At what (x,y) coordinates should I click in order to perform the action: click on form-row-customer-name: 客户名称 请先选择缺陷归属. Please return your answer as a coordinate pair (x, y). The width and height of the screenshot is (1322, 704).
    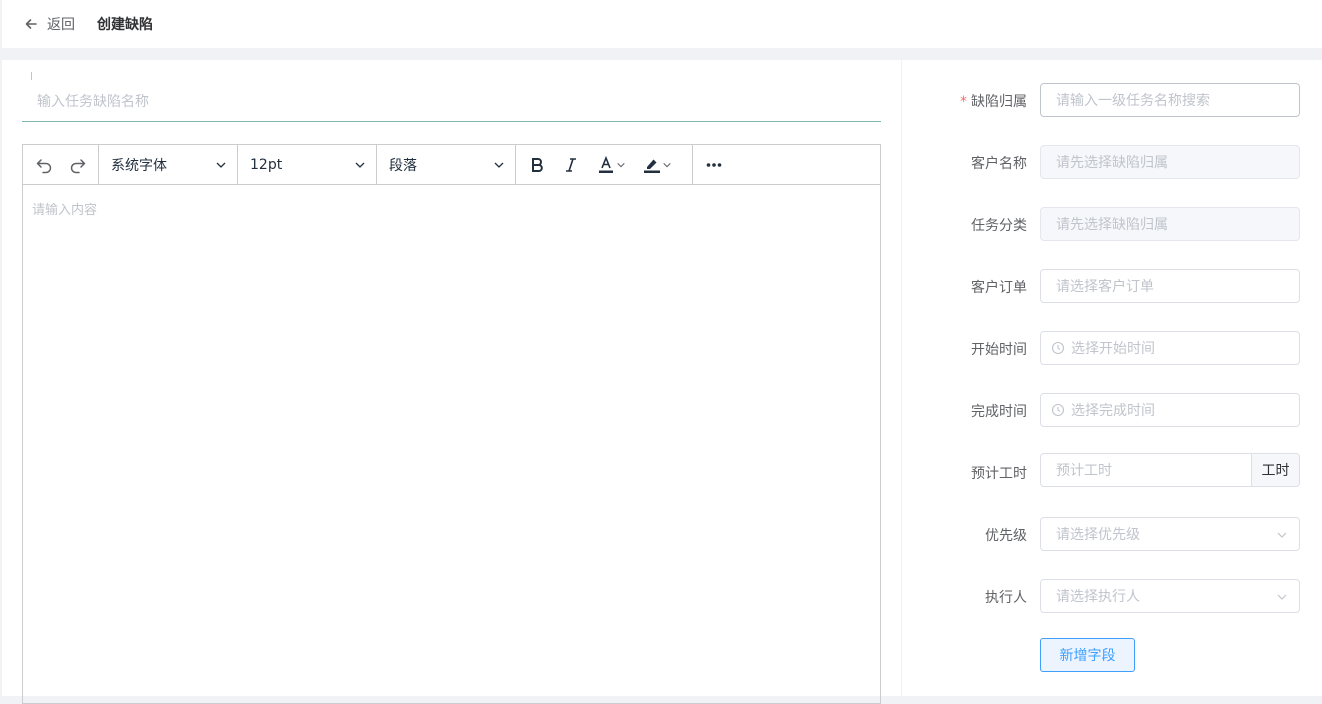
    Looking at the image, I should click on (1112, 162).